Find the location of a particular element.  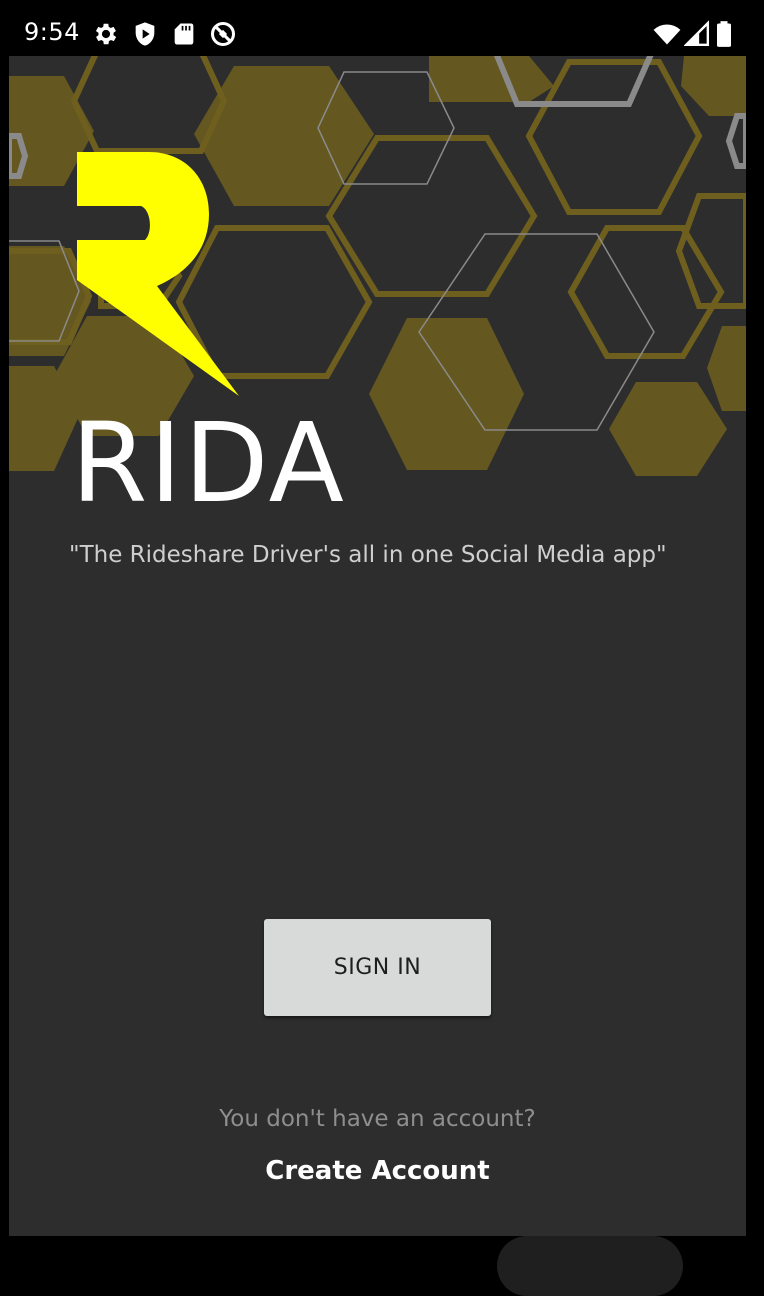

status-time: 9:54 is located at coordinates (52, 32).